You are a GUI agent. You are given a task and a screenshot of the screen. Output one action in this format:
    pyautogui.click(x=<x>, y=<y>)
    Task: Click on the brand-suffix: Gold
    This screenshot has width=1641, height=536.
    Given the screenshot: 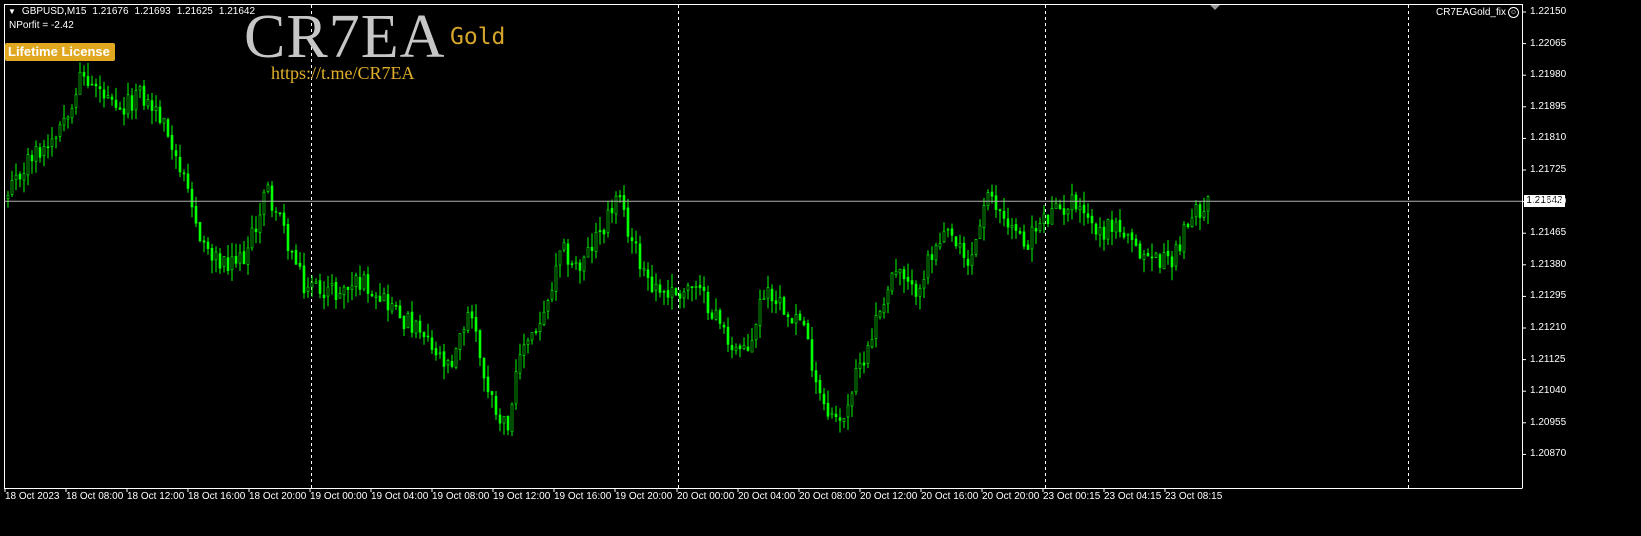 What is the action you would take?
    pyautogui.click(x=478, y=37)
    